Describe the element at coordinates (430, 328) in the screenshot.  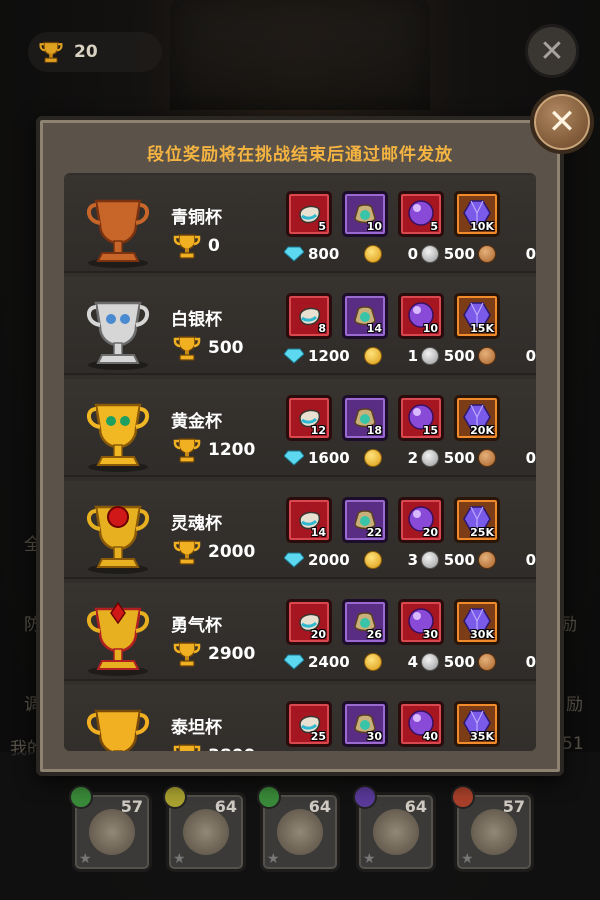
I see `reward-quantity: 10` at that location.